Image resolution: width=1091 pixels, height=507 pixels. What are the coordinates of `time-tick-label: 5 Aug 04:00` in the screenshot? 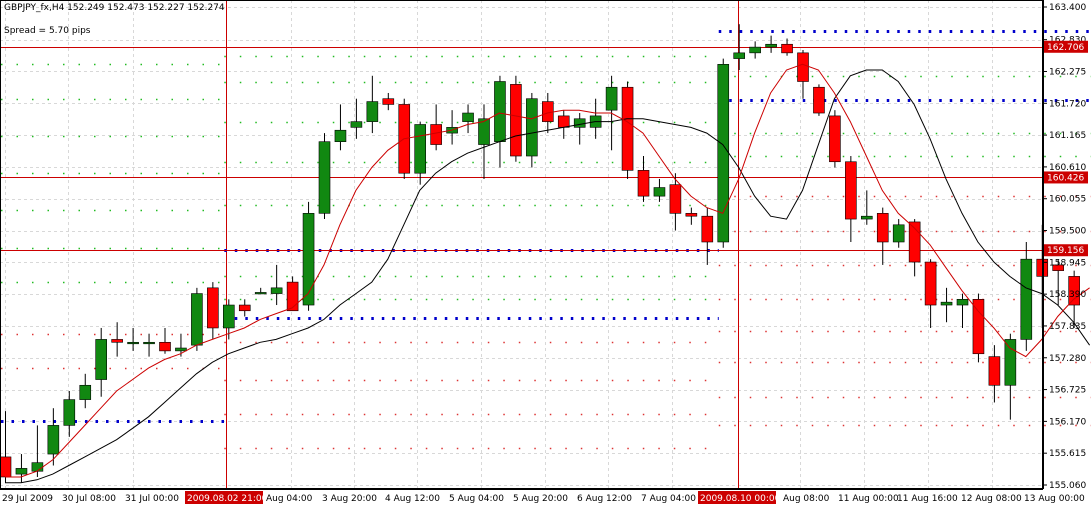 It's located at (476, 499).